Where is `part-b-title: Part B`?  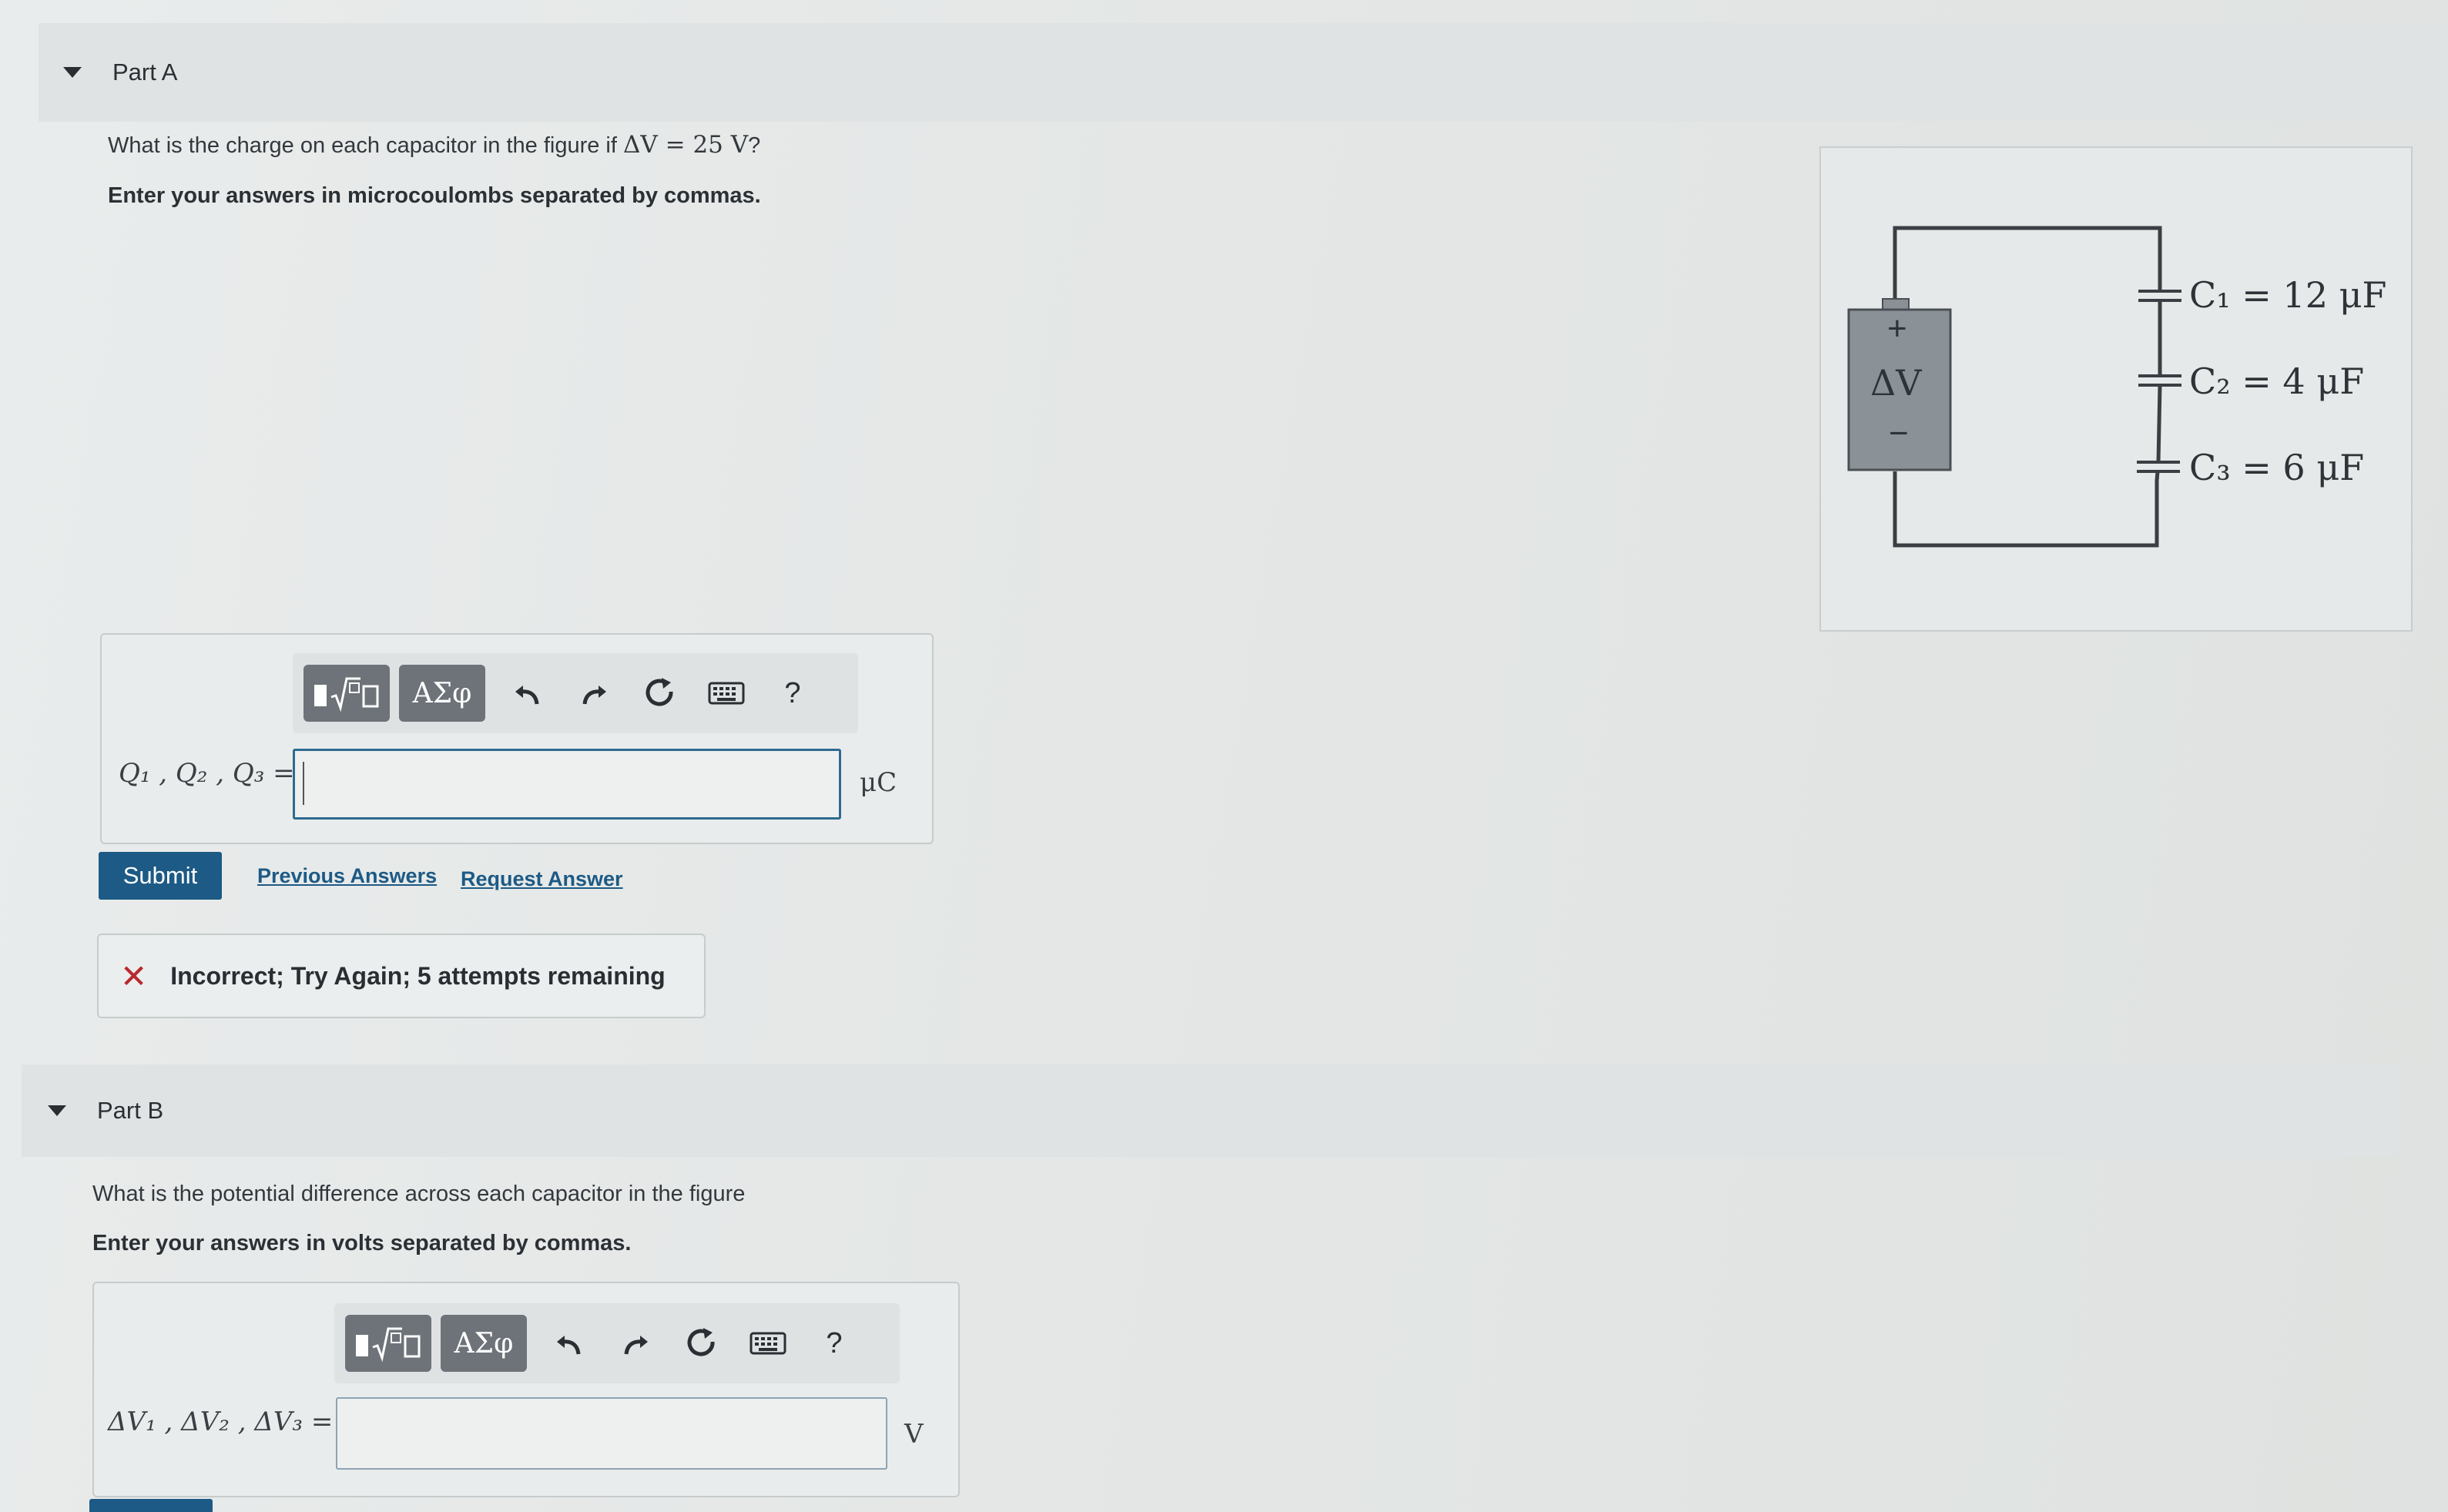
part-b-title: Part B is located at coordinates (130, 1110).